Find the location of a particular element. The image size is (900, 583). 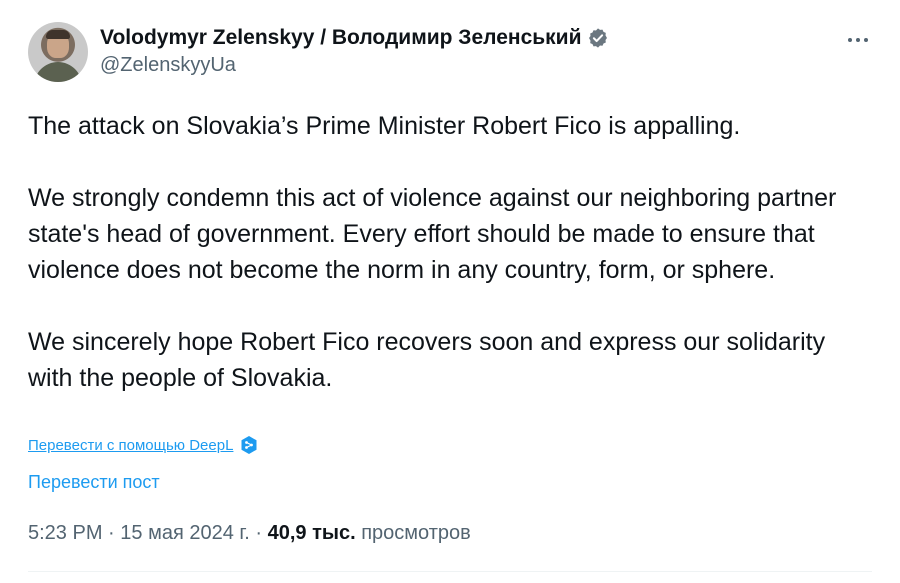

translate-deepl-label: Перевести с помощью DeepL is located at coordinates (130, 445).